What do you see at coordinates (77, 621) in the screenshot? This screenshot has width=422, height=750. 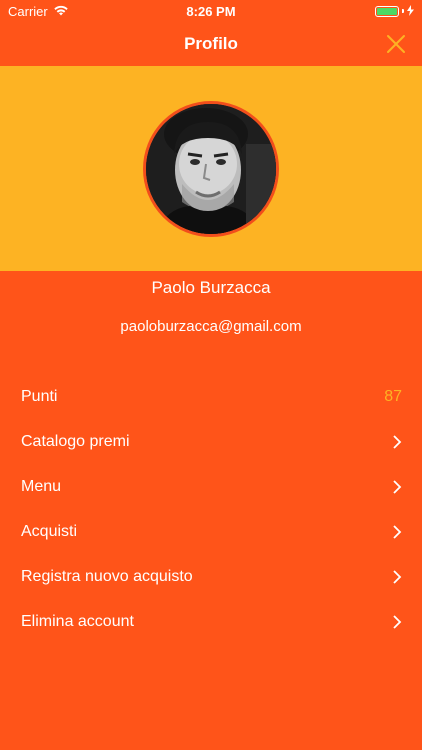 I see `menu-item-label: Elimina account` at bounding box center [77, 621].